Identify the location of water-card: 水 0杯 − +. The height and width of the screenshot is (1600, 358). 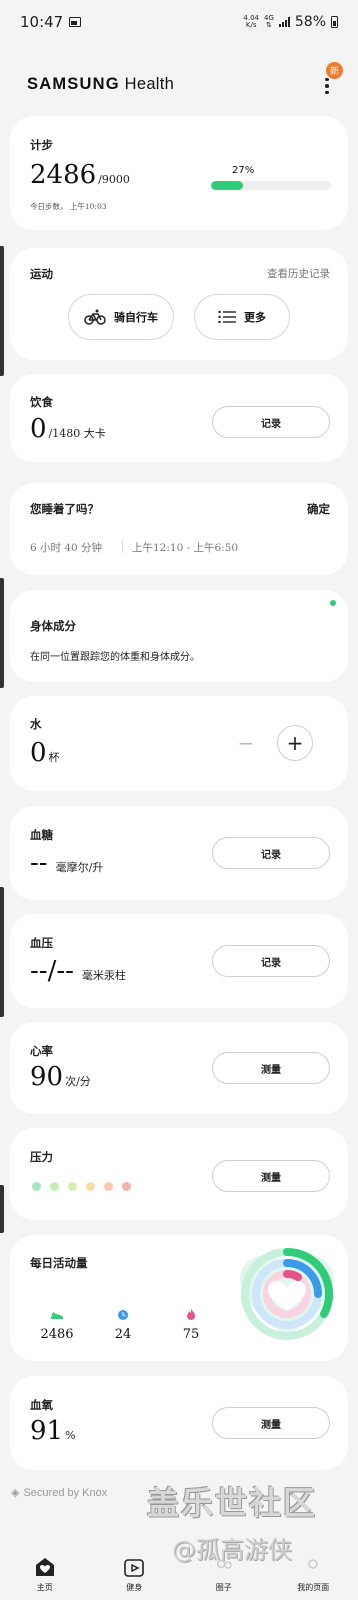
(179, 743).